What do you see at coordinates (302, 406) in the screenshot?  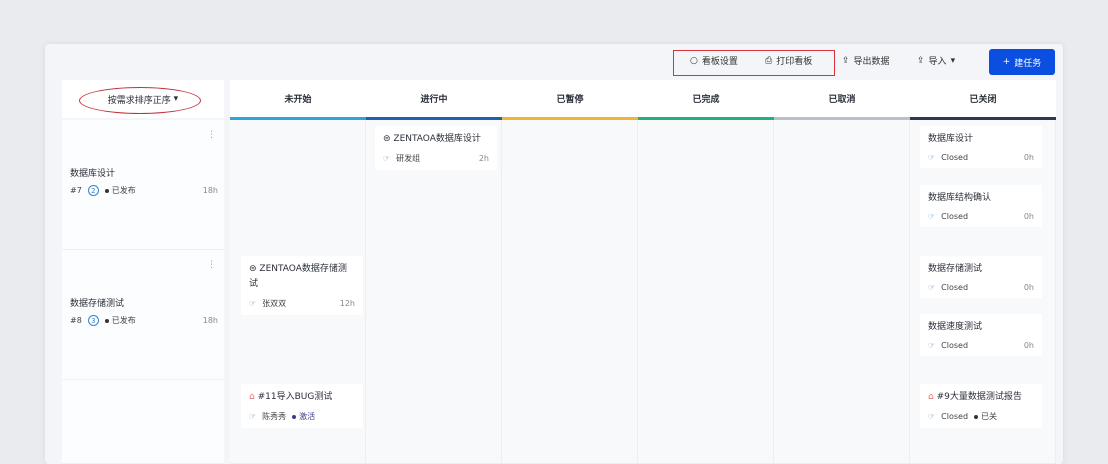 I see `bug-card: ⌂ #11导入BUG测试 ☞ 陈秀秀 激活` at bounding box center [302, 406].